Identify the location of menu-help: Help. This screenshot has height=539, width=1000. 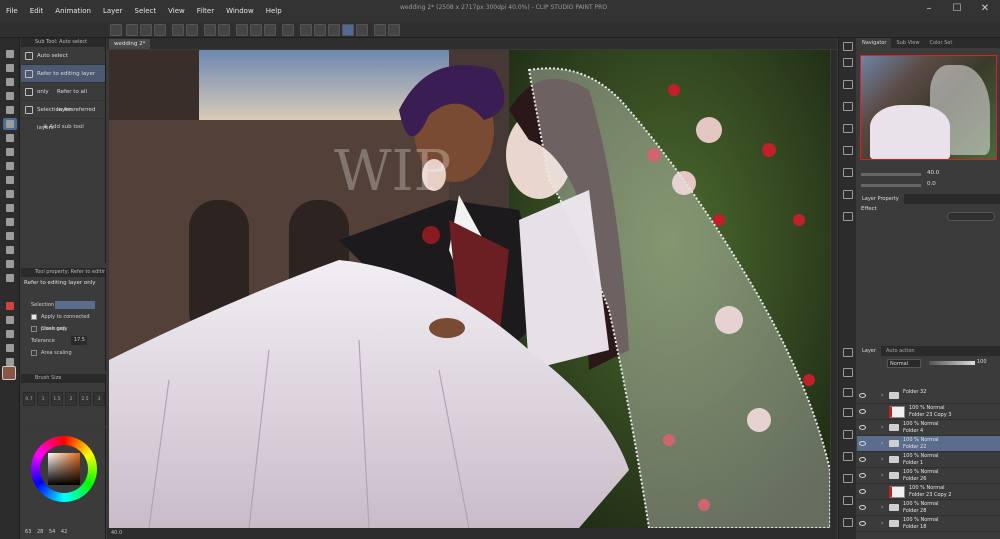
(274, 11).